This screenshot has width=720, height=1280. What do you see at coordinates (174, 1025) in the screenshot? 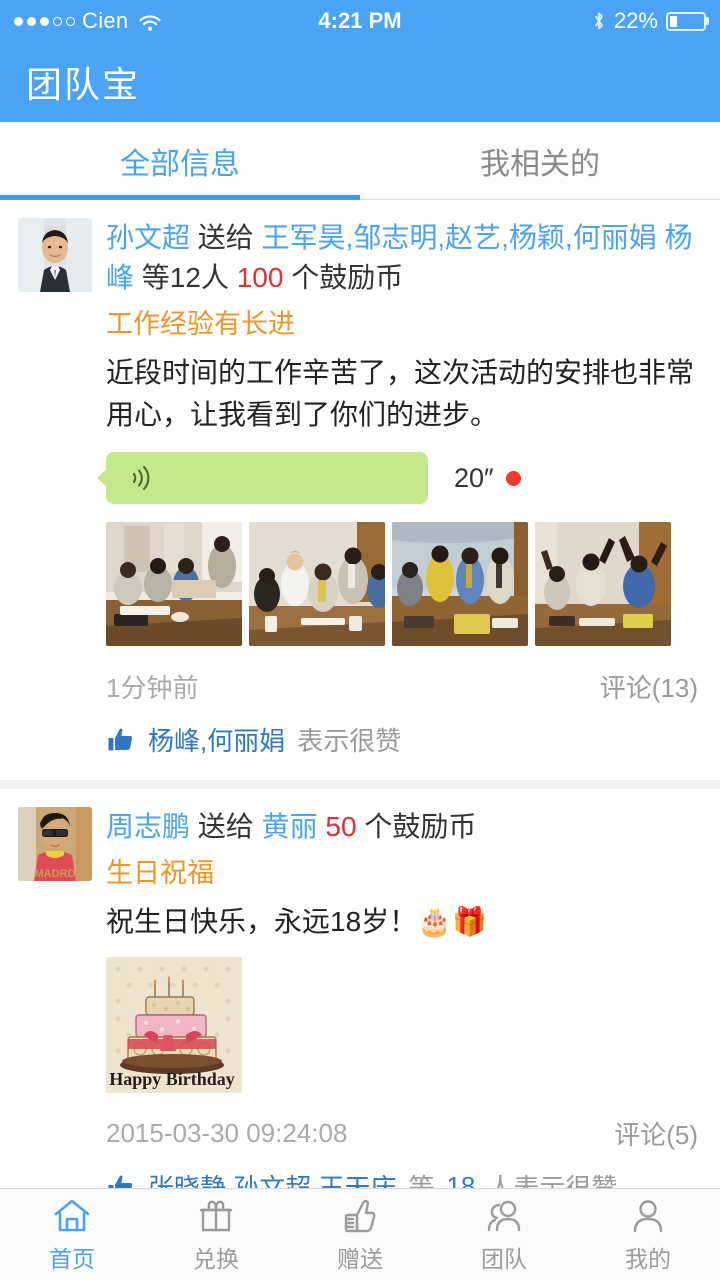
I see `post-photo: Happy Birthday` at bounding box center [174, 1025].